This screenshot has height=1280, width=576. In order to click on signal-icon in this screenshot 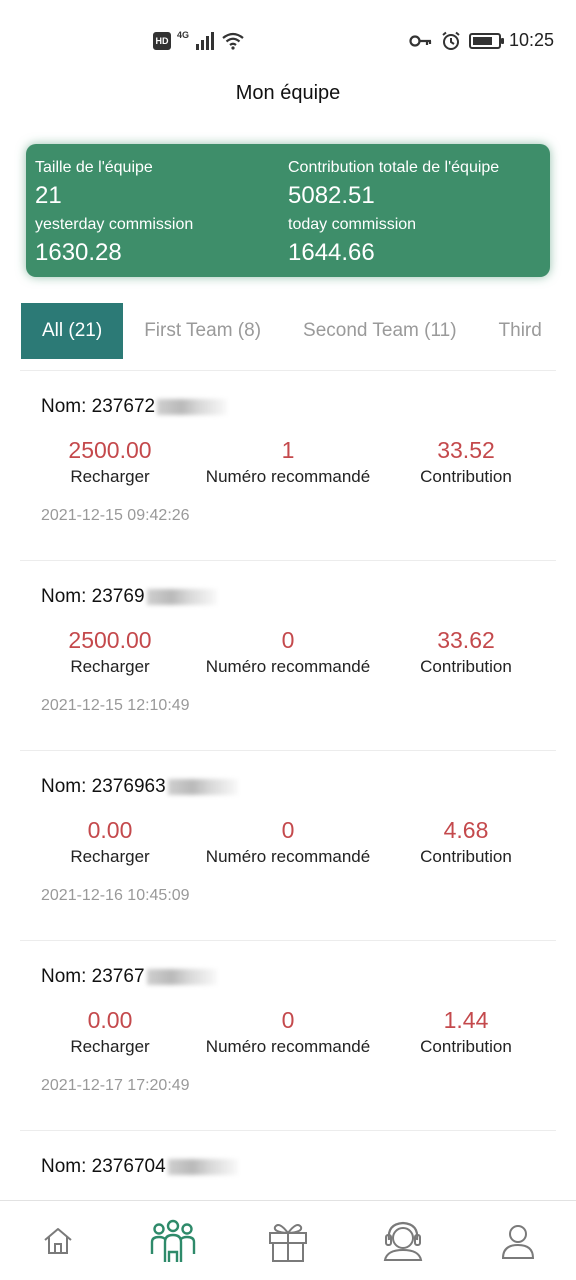, I will do `click(205, 41)`.